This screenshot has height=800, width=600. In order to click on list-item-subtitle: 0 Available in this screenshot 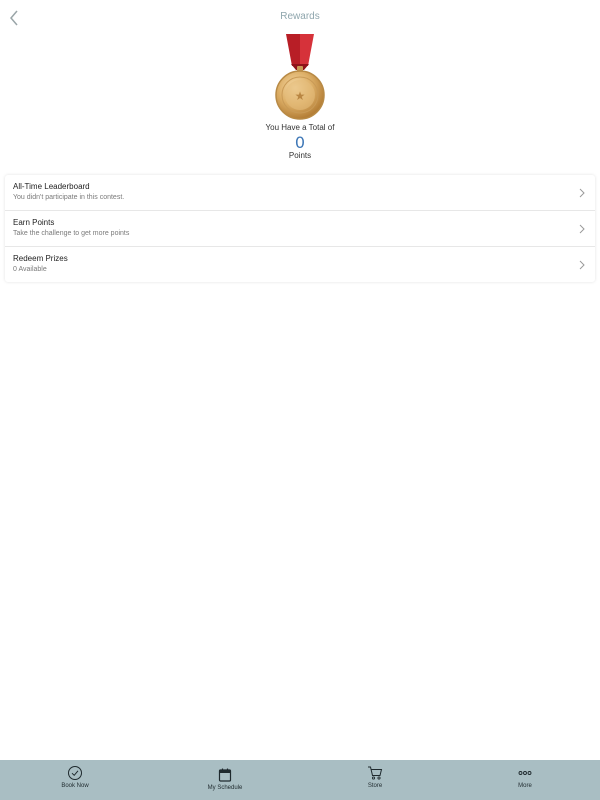, I will do `click(30, 269)`.